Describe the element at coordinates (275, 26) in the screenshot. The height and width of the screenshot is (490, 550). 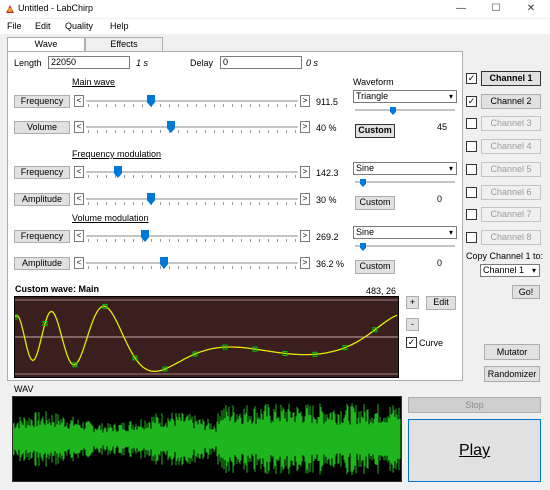
I see `menu-bar: File Edit Quality Help` at that location.